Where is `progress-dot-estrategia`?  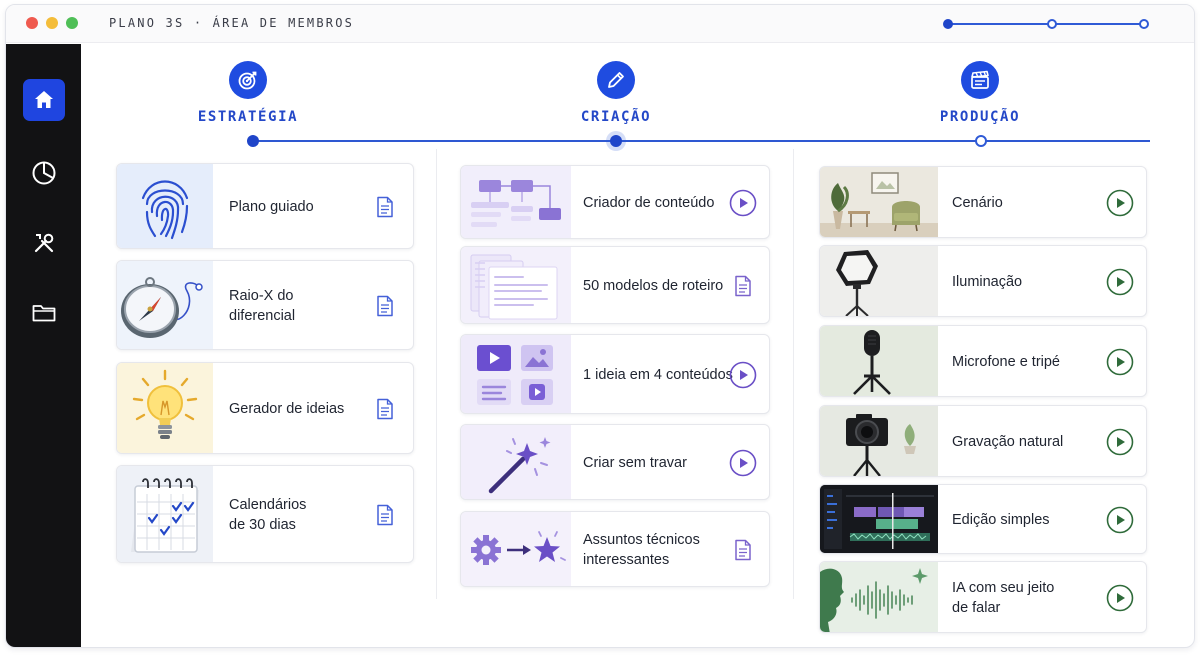 progress-dot-estrategia is located at coordinates (253, 141).